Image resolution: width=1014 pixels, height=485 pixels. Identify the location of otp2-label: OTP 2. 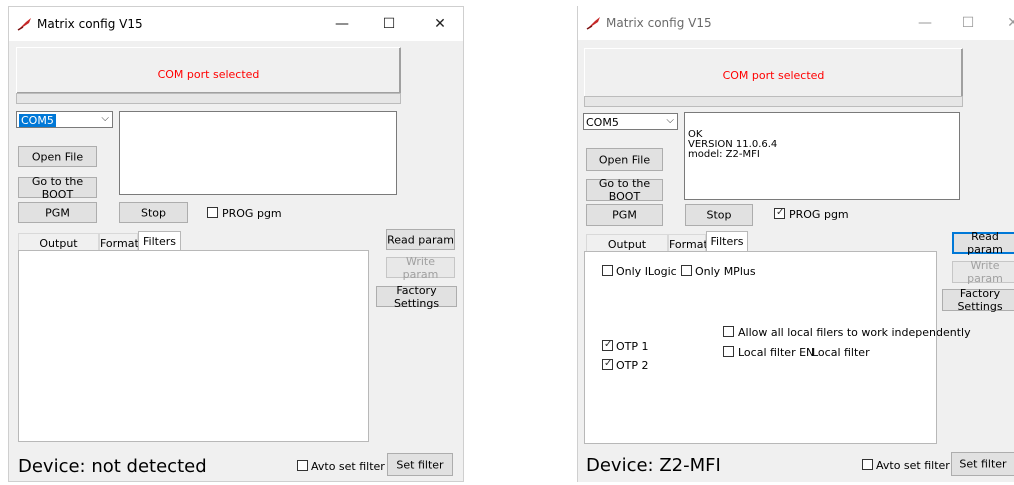
(632, 365).